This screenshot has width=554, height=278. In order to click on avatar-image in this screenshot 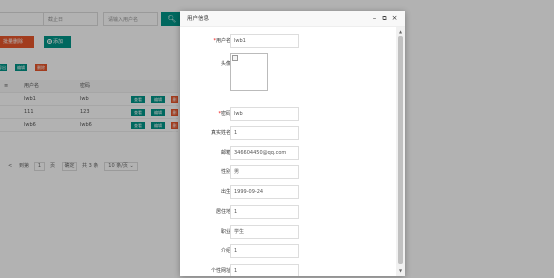, I will do `click(249, 72)`.